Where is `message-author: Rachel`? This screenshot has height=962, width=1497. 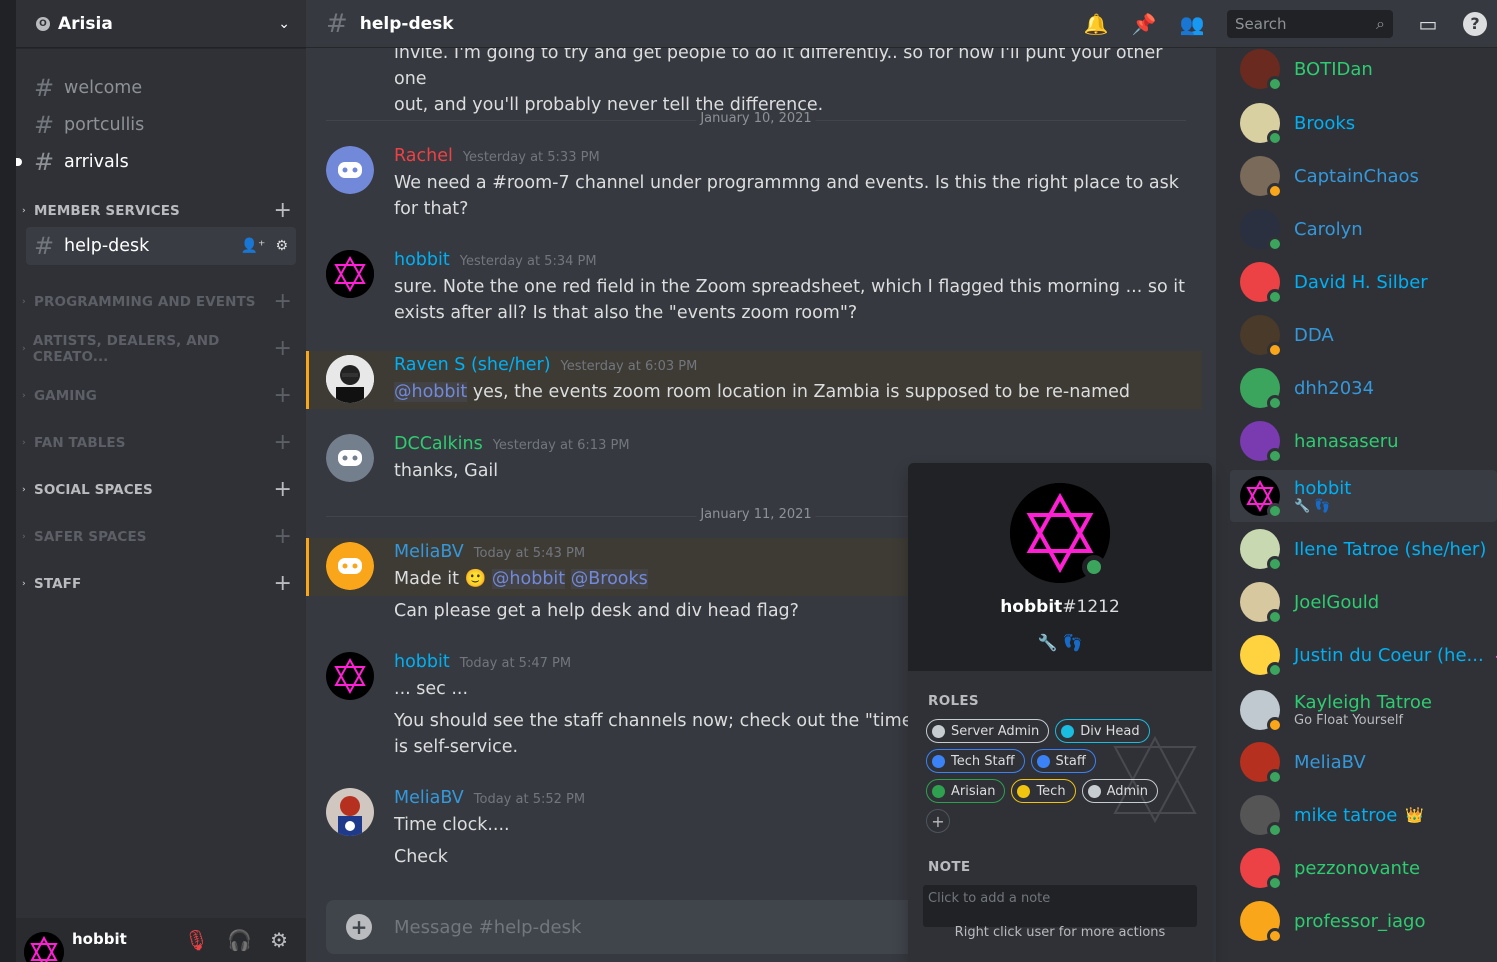 message-author: Rachel is located at coordinates (423, 156).